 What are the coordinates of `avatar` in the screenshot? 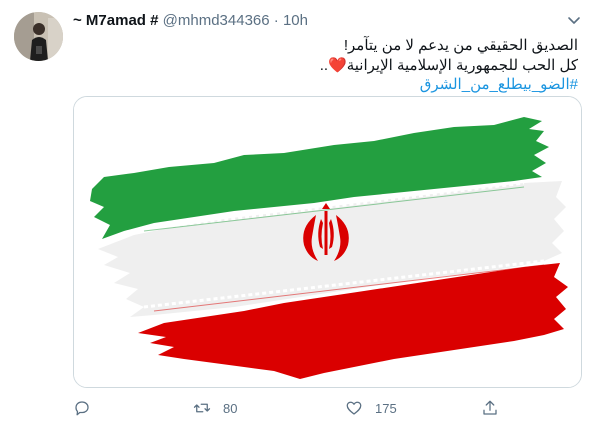 It's located at (38, 36).